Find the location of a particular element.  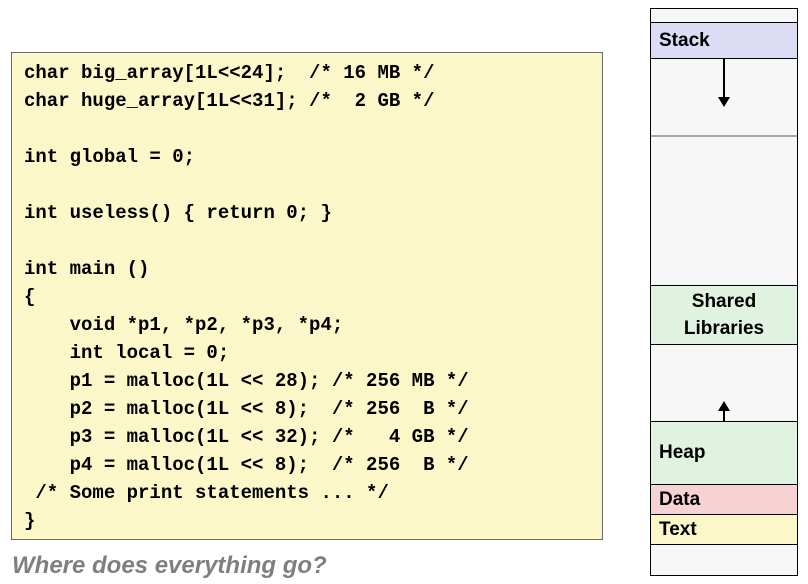

region-divider is located at coordinates (724, 136).